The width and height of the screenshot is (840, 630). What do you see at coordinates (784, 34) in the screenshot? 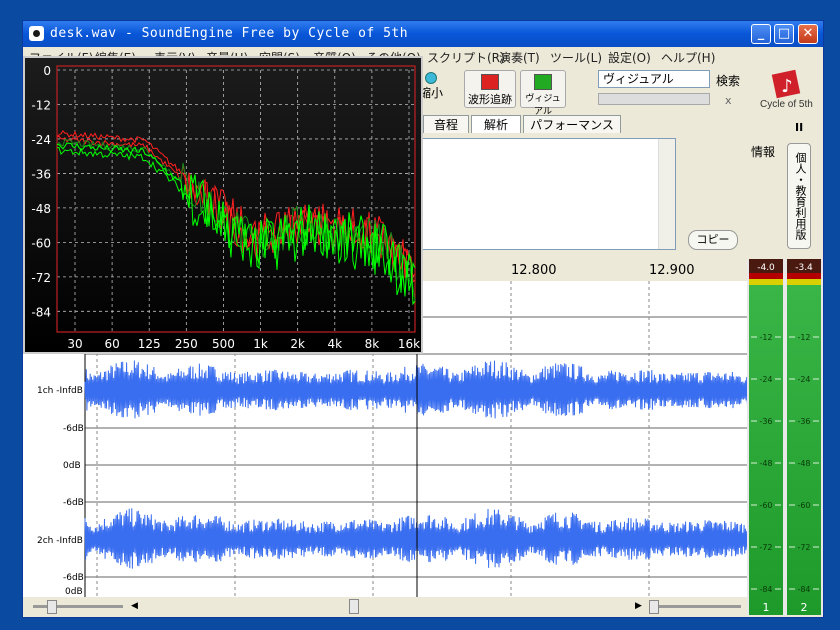
I see `maximize-button: □` at bounding box center [784, 34].